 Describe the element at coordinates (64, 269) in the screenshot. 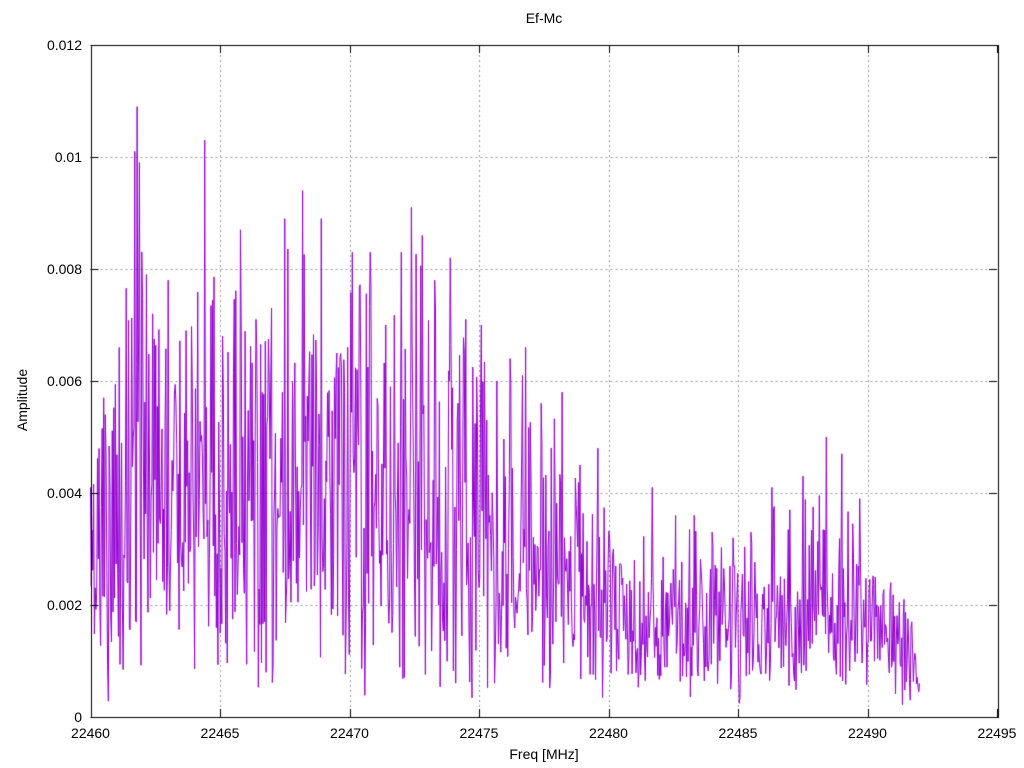

I see `y-tick-label: 0.008` at that location.